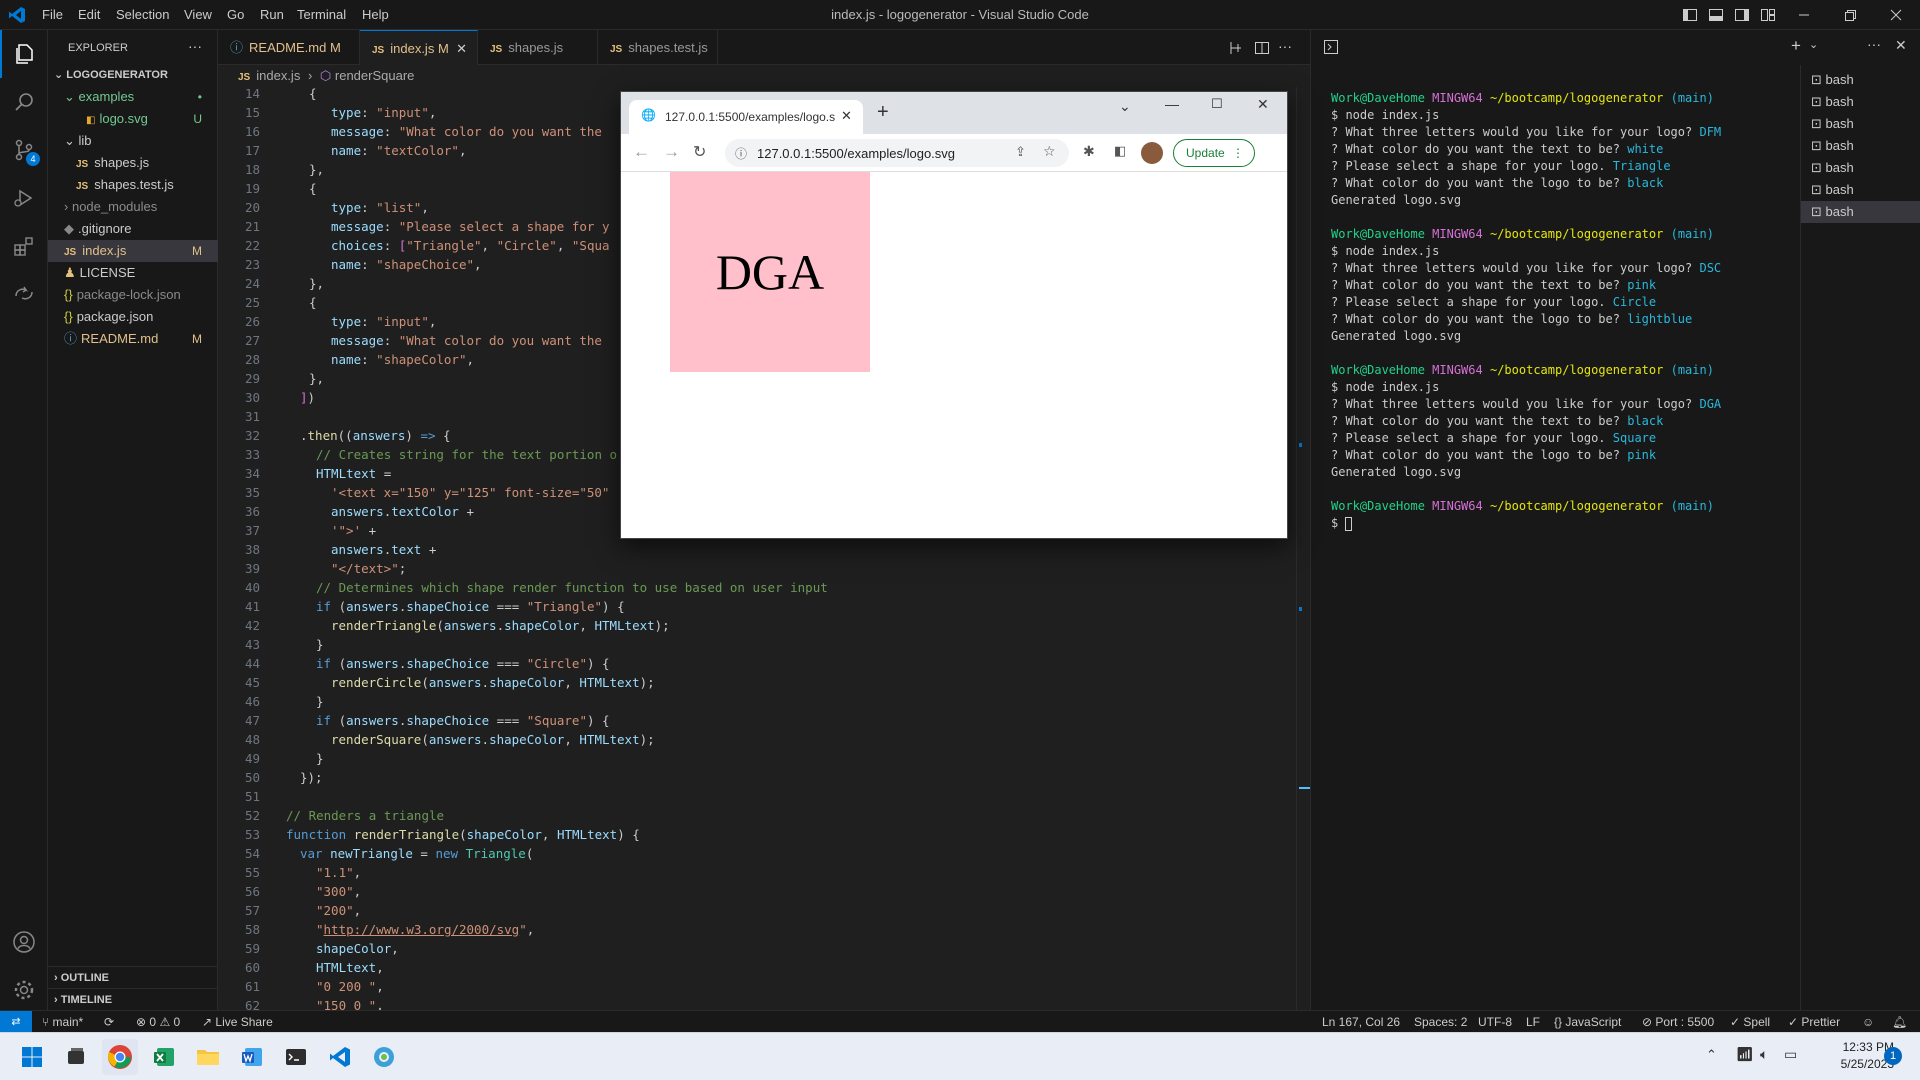 This screenshot has height=1080, width=1920. Describe the element at coordinates (1440, 1022) in the screenshot. I see `indentation: Spaces: 2` at that location.